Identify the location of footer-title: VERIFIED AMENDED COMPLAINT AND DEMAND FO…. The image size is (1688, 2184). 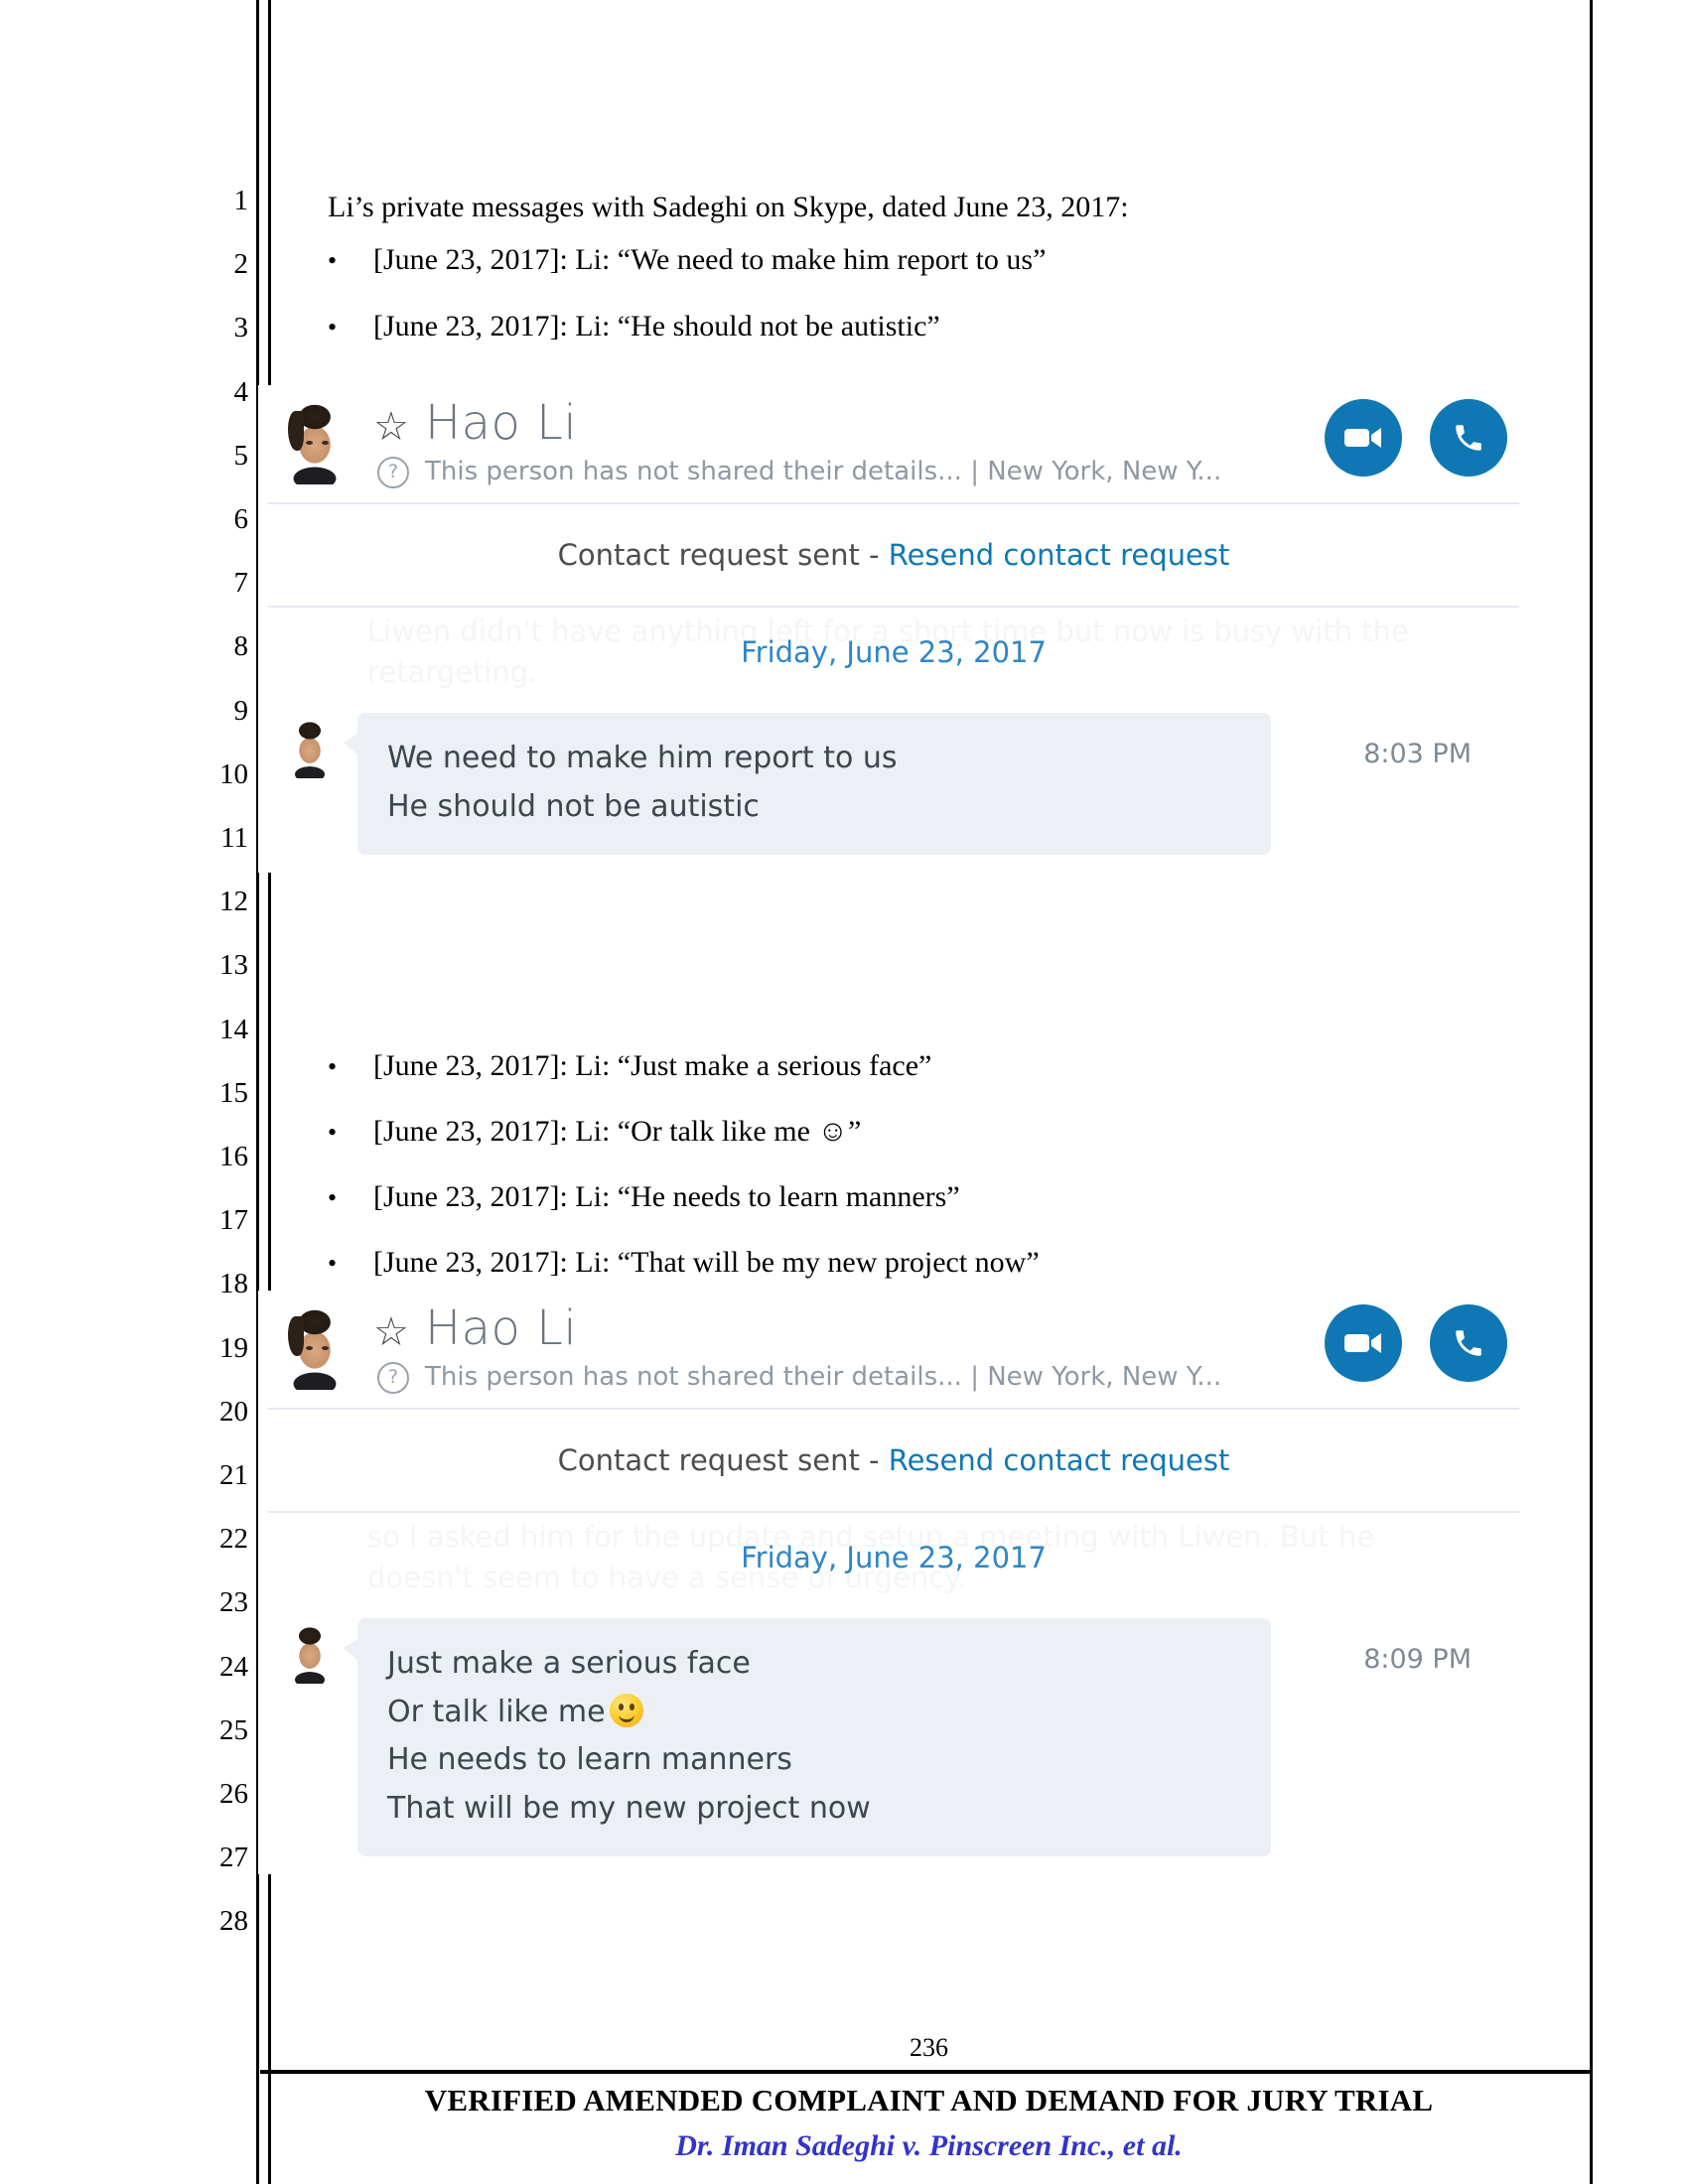
(929, 2100).